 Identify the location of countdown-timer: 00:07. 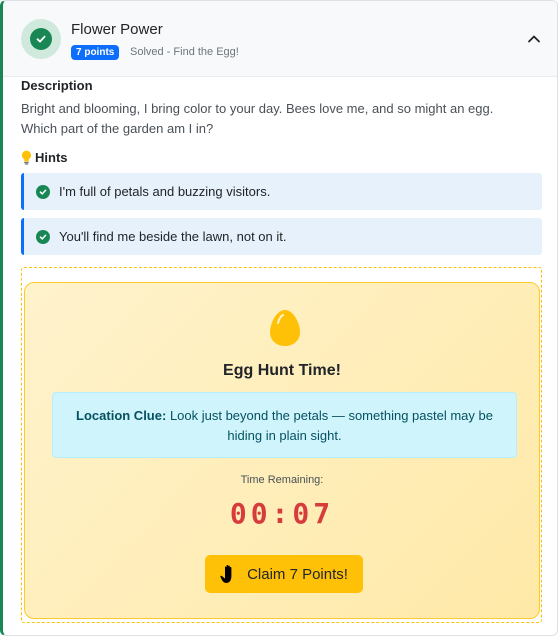
(282, 513).